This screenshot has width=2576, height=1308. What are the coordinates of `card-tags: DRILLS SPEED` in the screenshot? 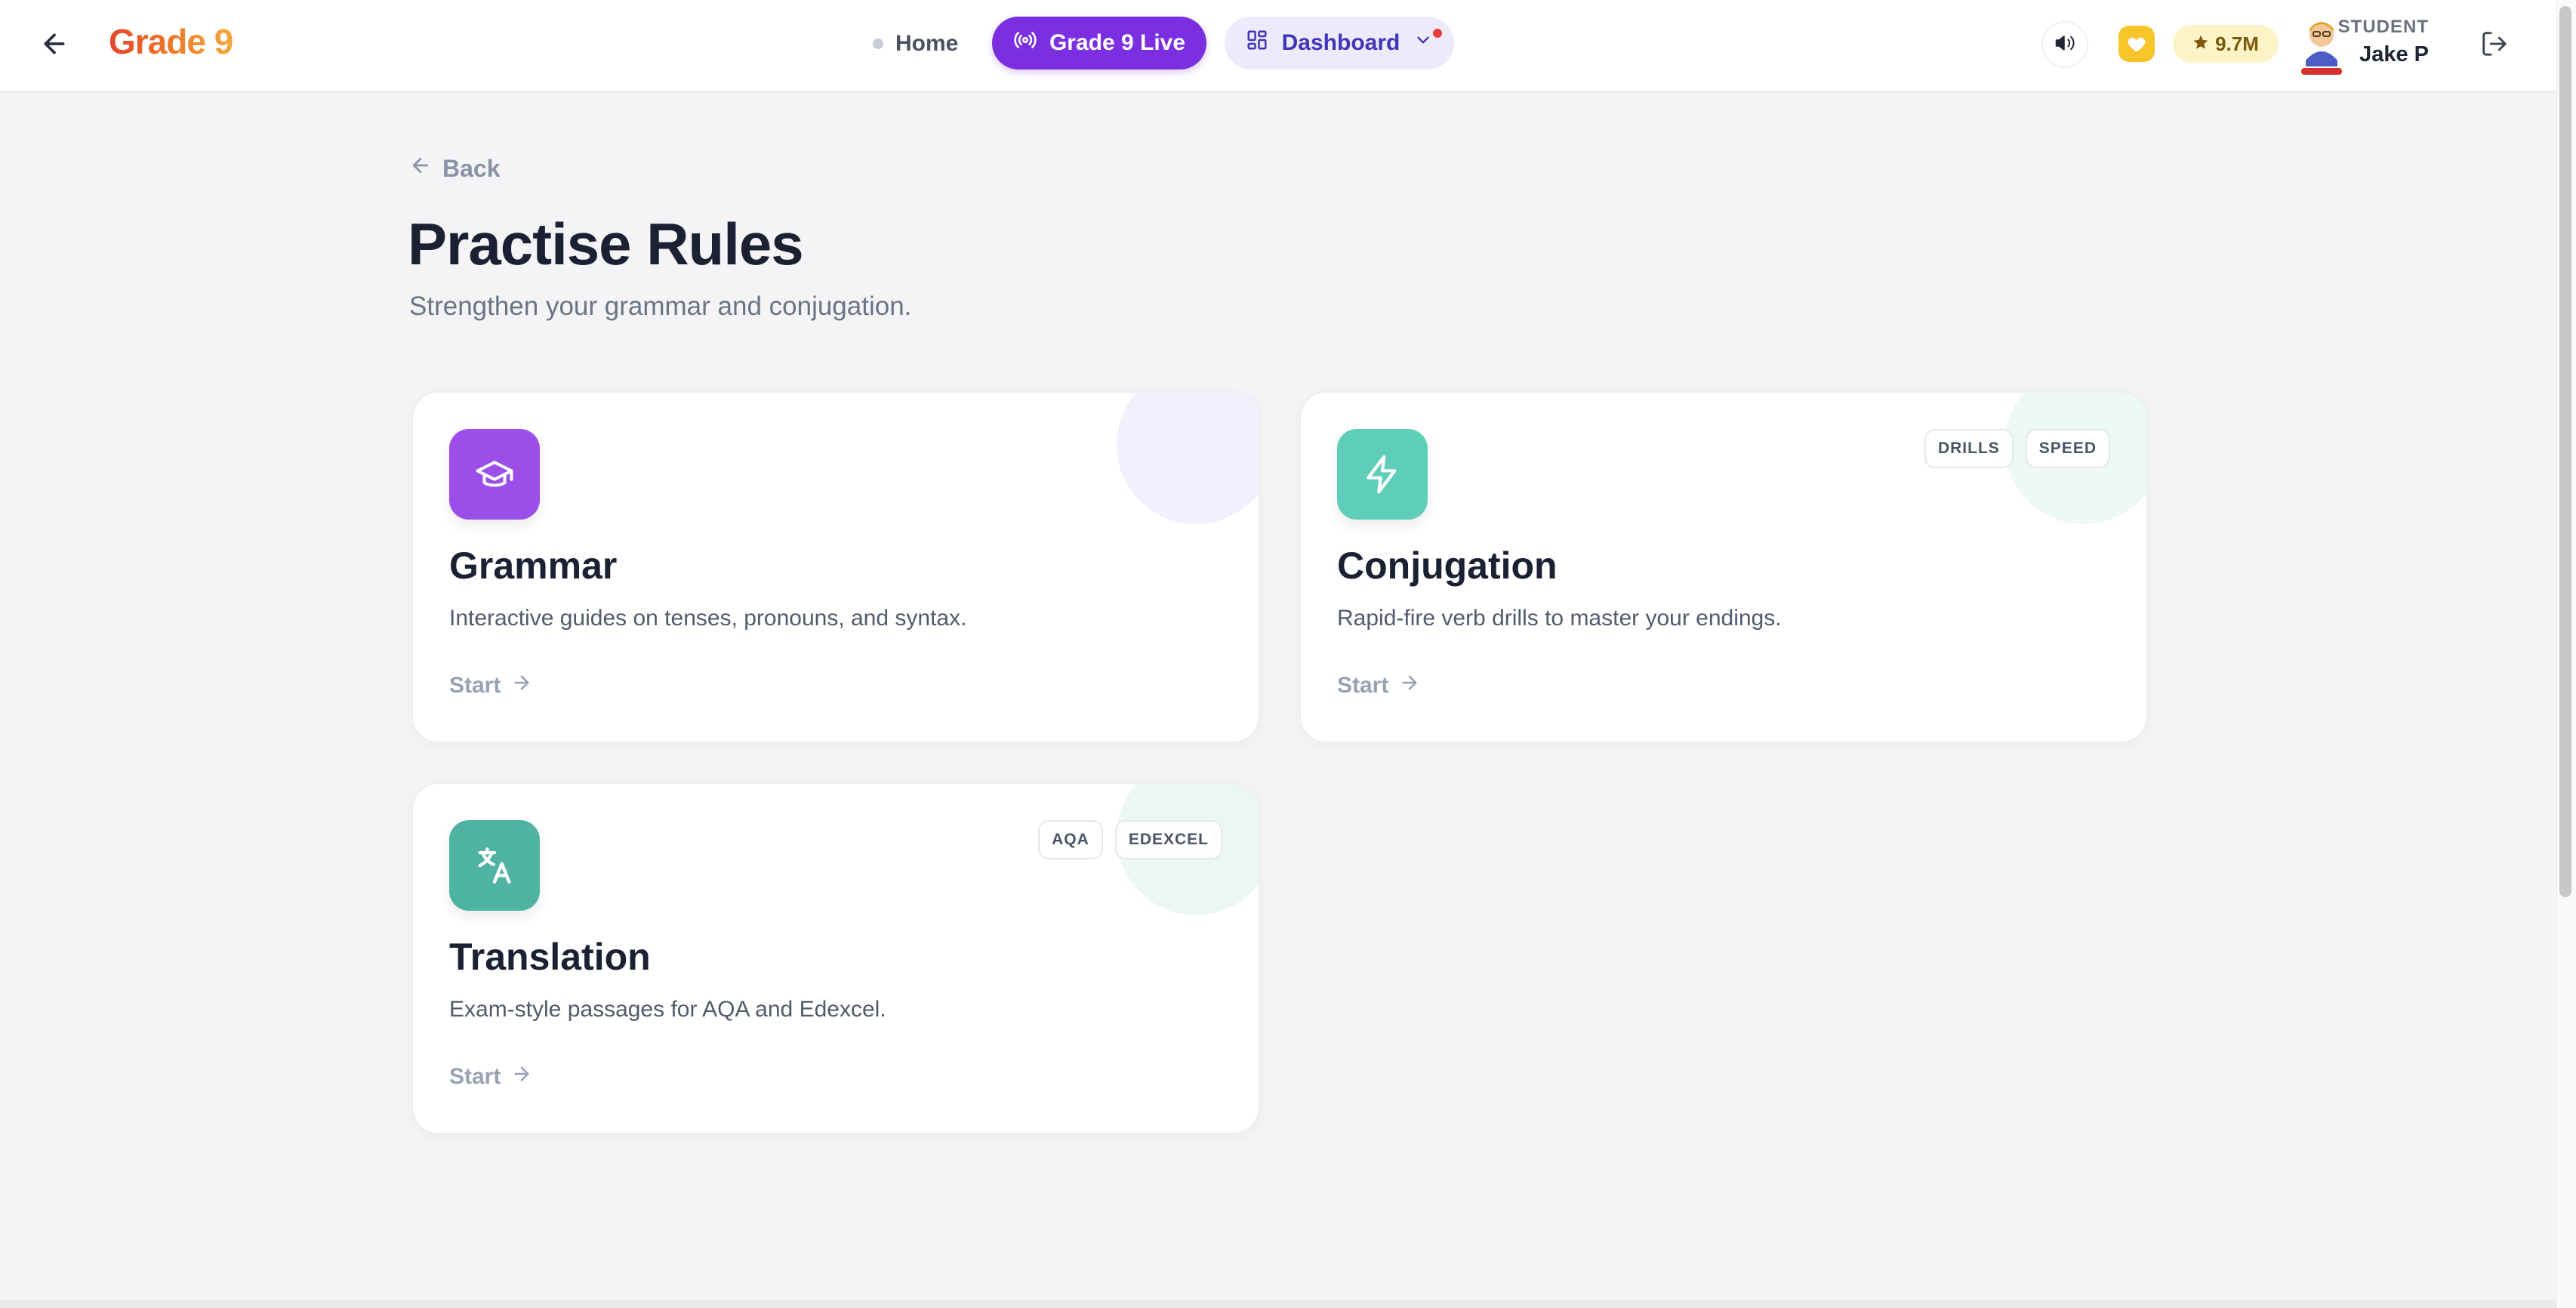 It's located at (2017, 448).